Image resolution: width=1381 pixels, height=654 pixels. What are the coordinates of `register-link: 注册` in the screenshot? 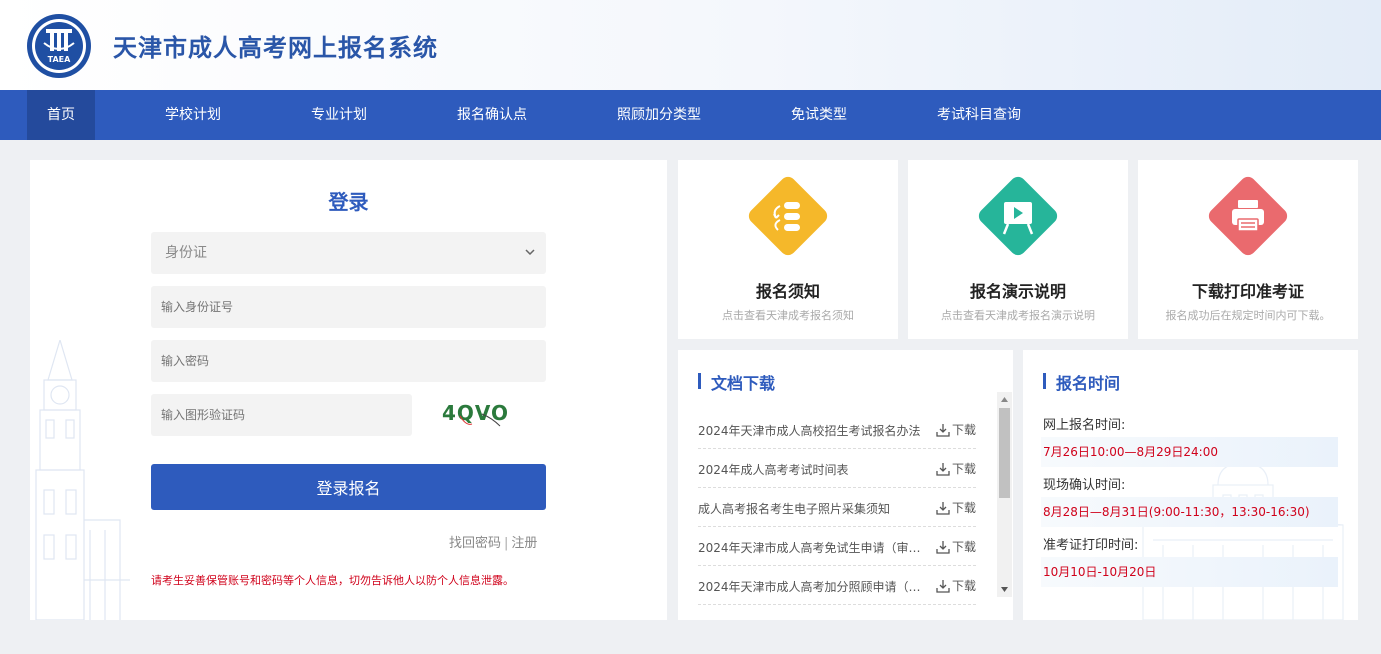 It's located at (524, 543).